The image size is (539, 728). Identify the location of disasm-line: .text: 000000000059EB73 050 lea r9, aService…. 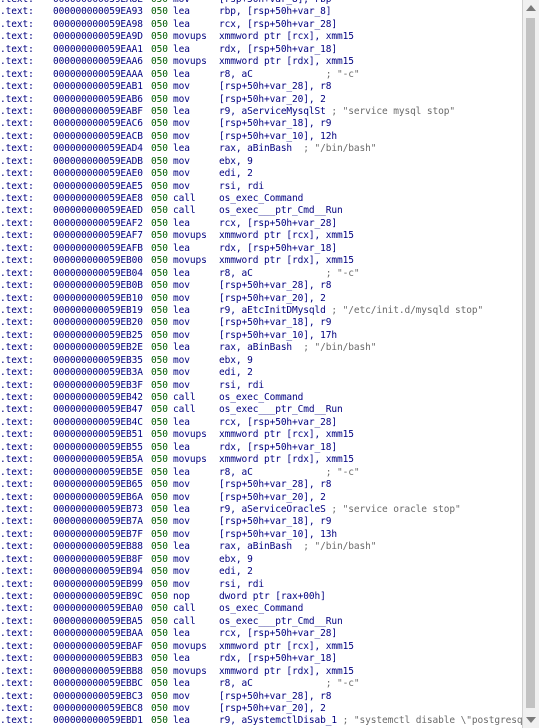
(261, 510).